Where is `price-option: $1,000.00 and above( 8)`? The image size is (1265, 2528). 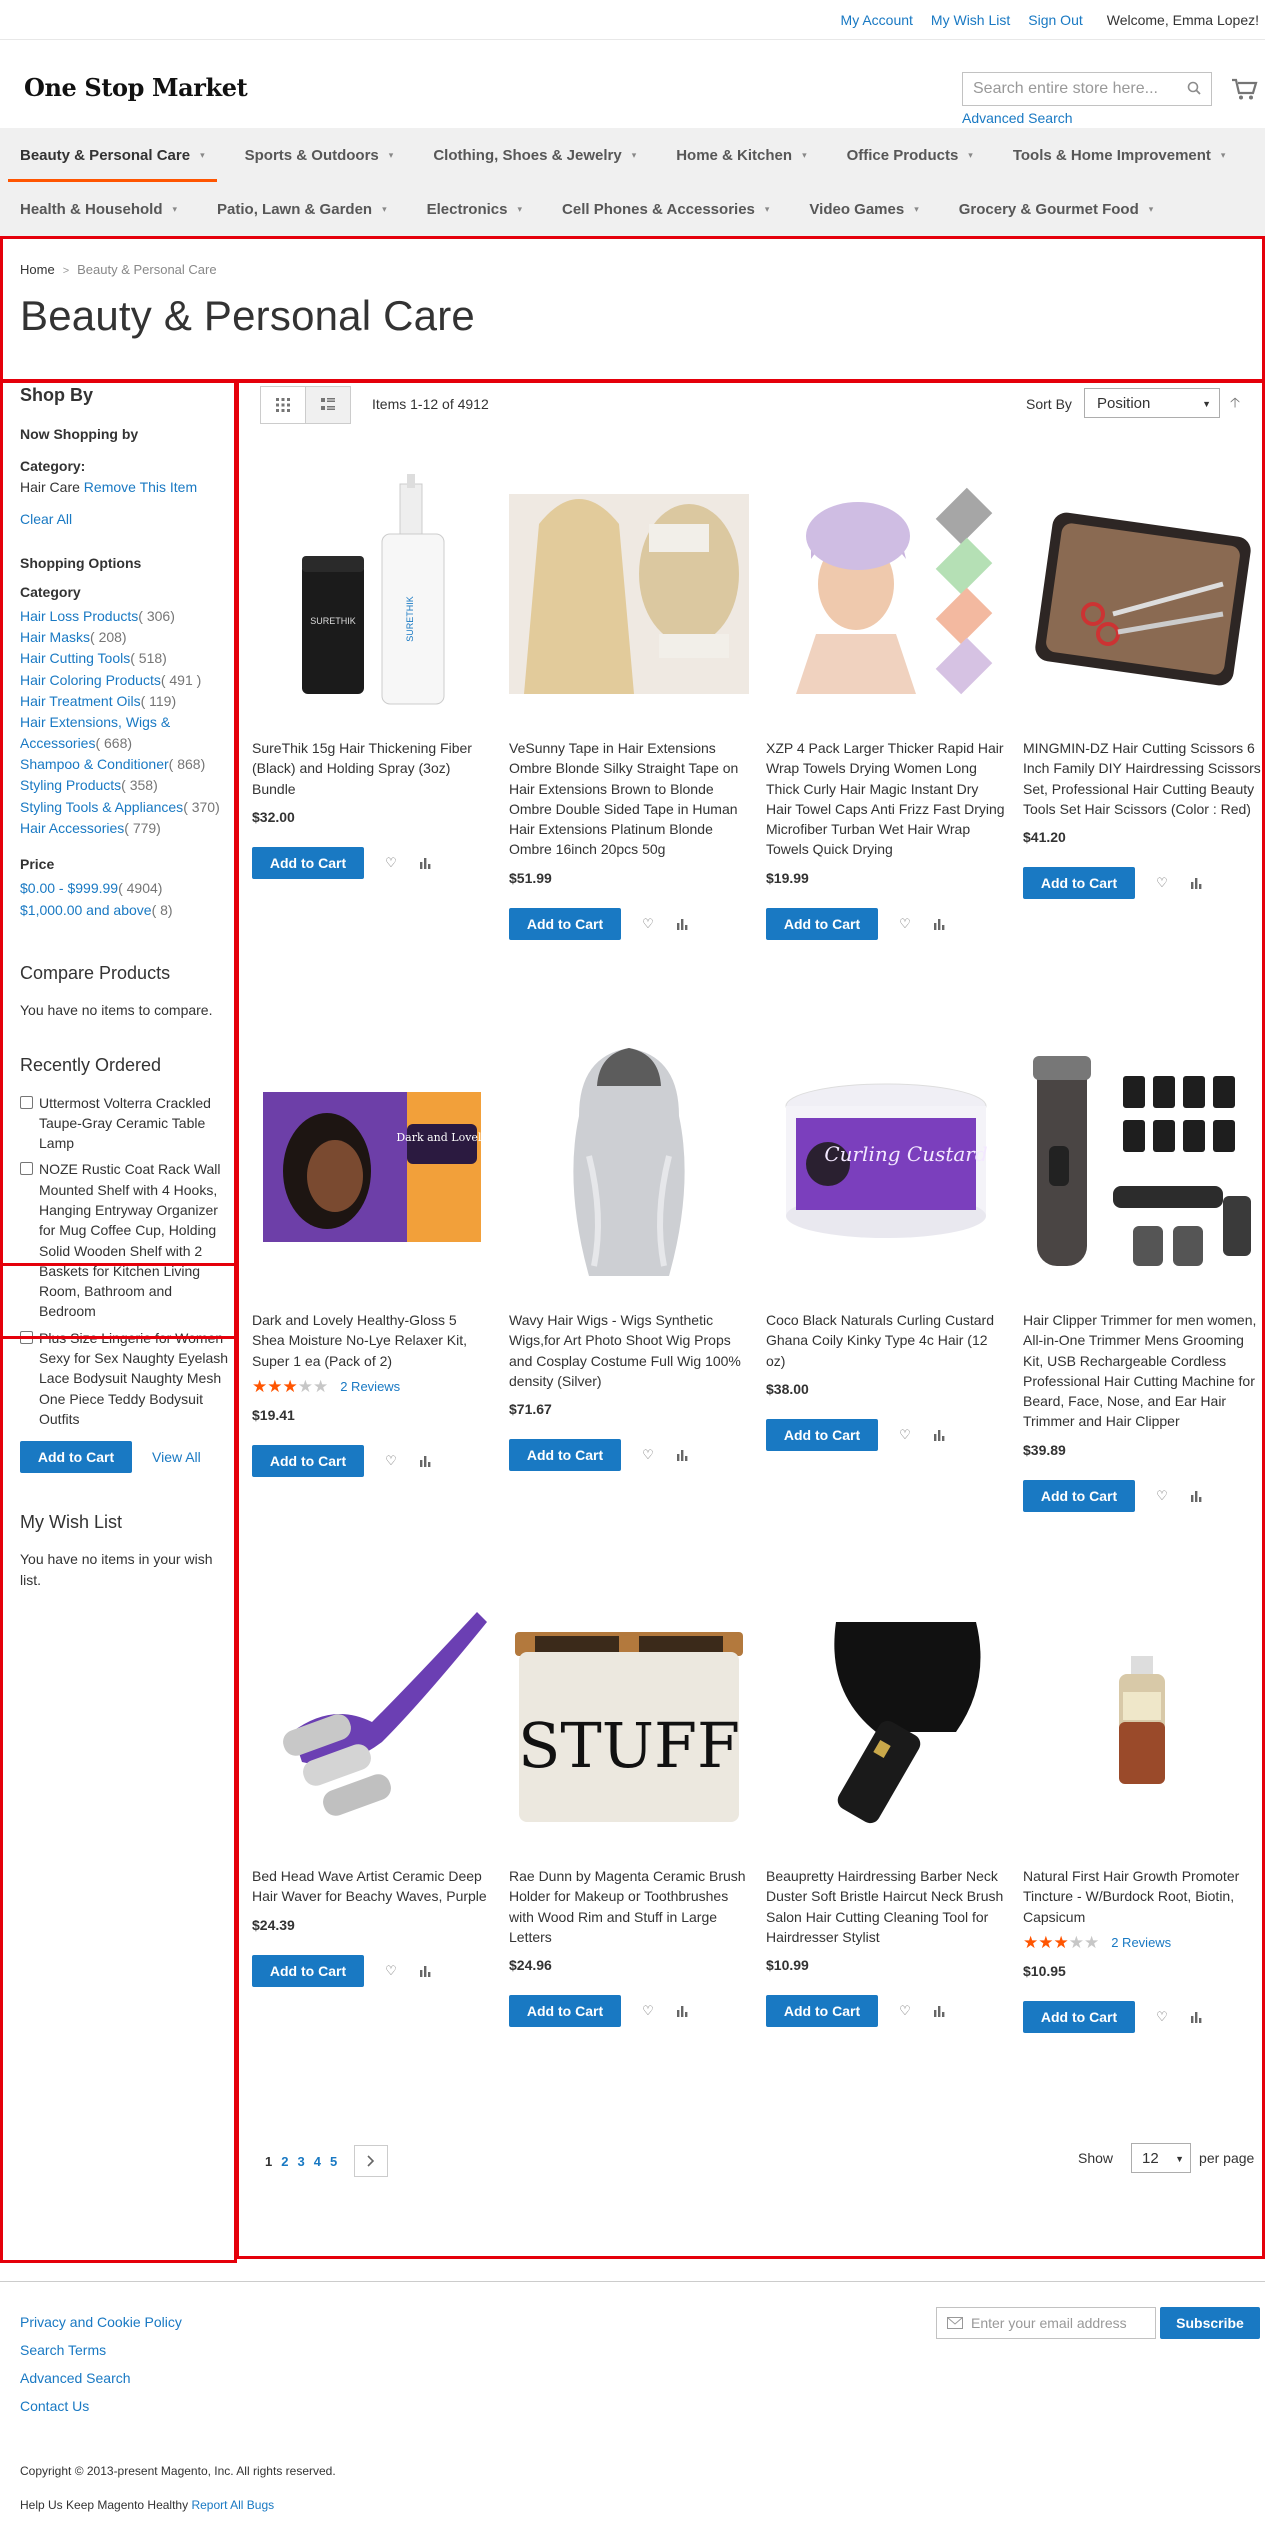
price-option: $1,000.00 and above( 8) is located at coordinates (125, 910).